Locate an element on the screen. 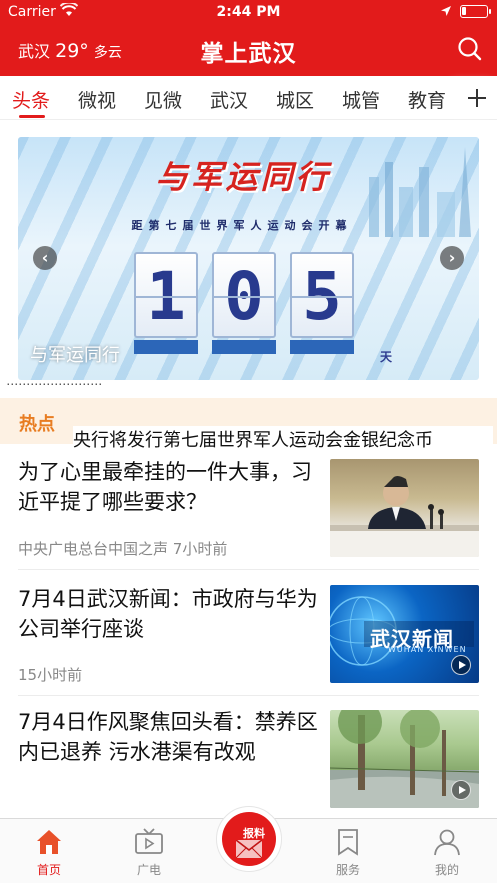 The height and width of the screenshot is (883, 497). tab-toutiao: 头条 is located at coordinates (31, 99).